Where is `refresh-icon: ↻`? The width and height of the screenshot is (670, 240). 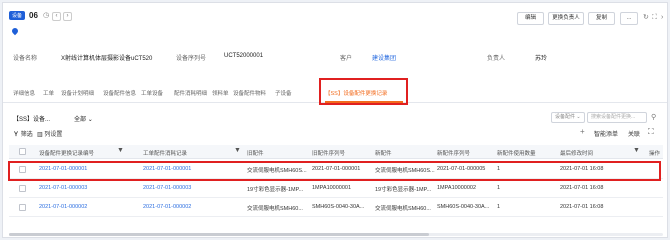 refresh-icon: ↻ is located at coordinates (646, 18).